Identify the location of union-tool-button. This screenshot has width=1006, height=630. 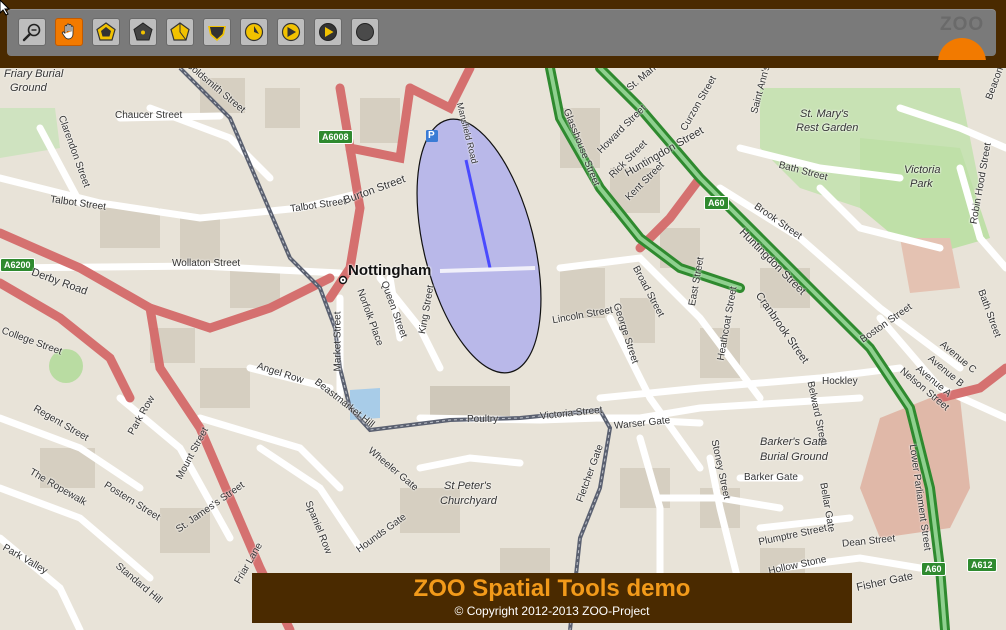
(291, 32).